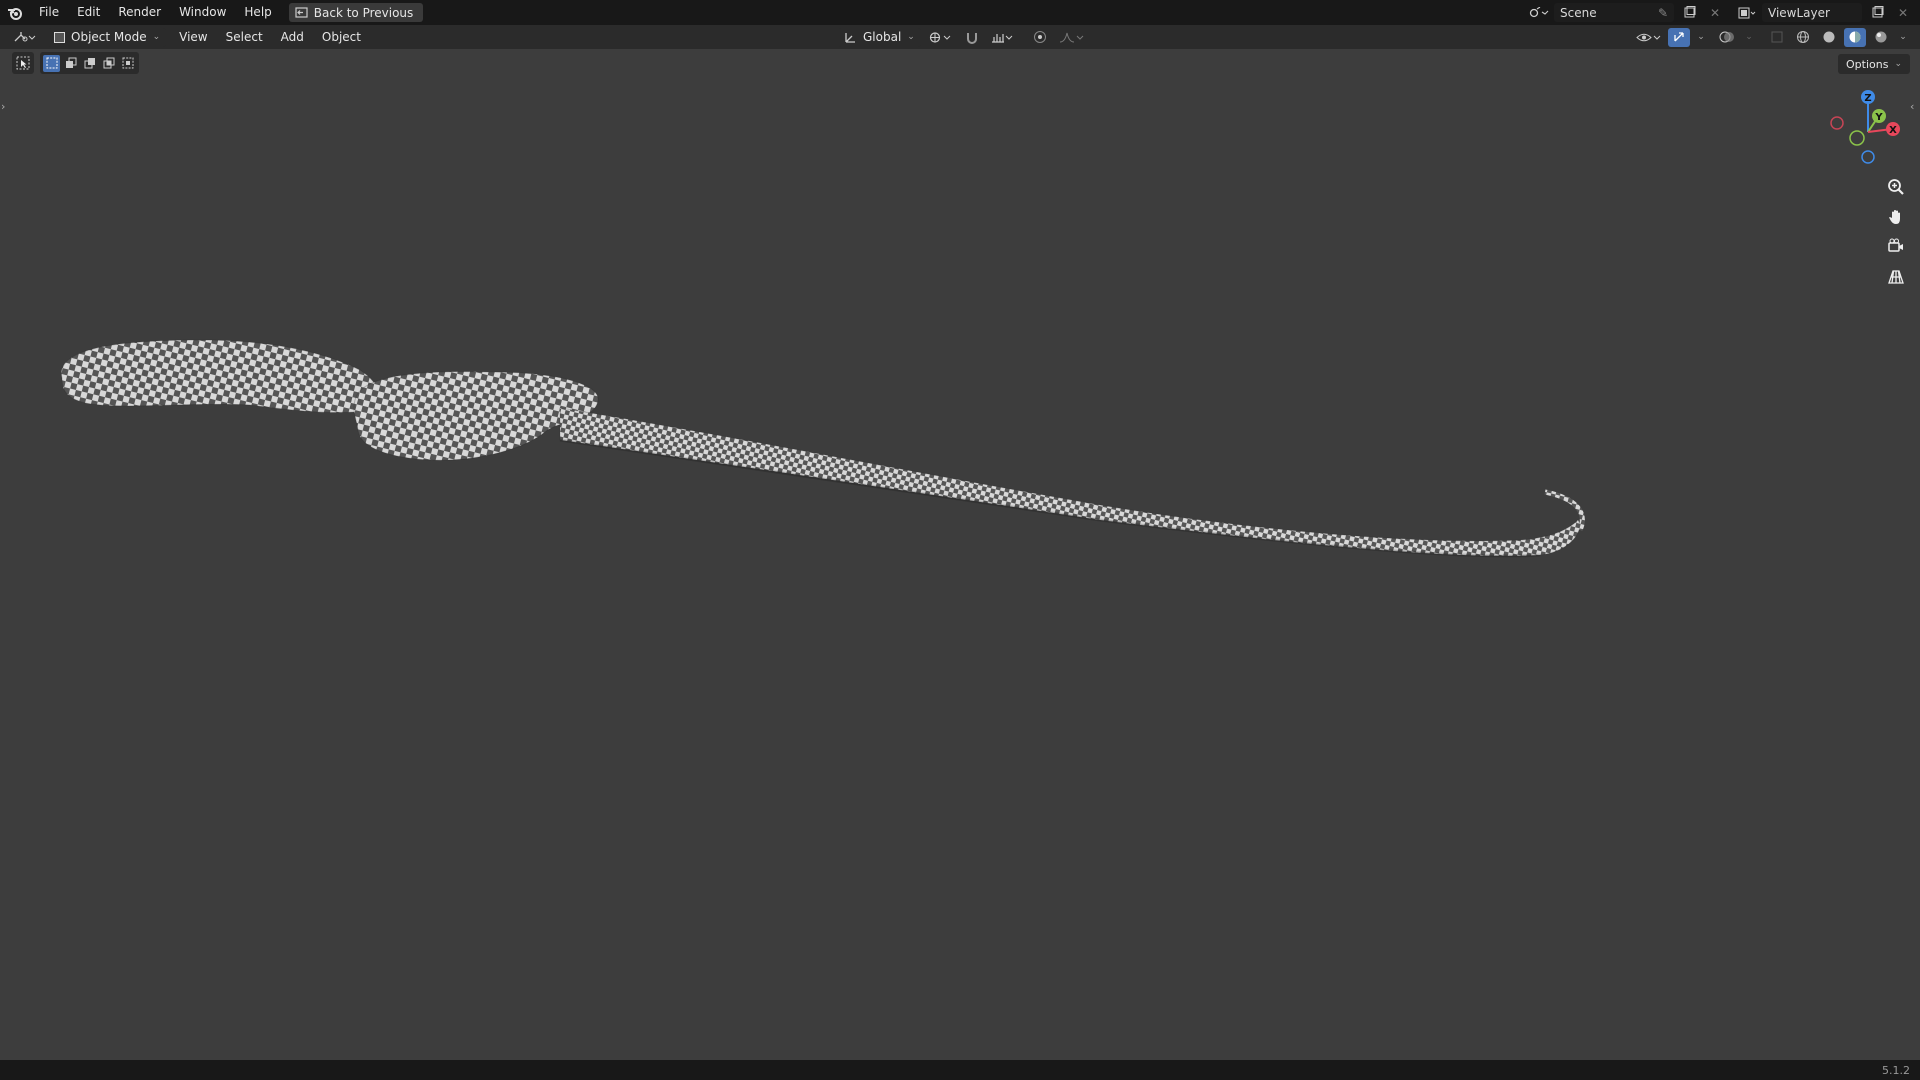  I want to click on scene-selector-icon, so click(1539, 12).